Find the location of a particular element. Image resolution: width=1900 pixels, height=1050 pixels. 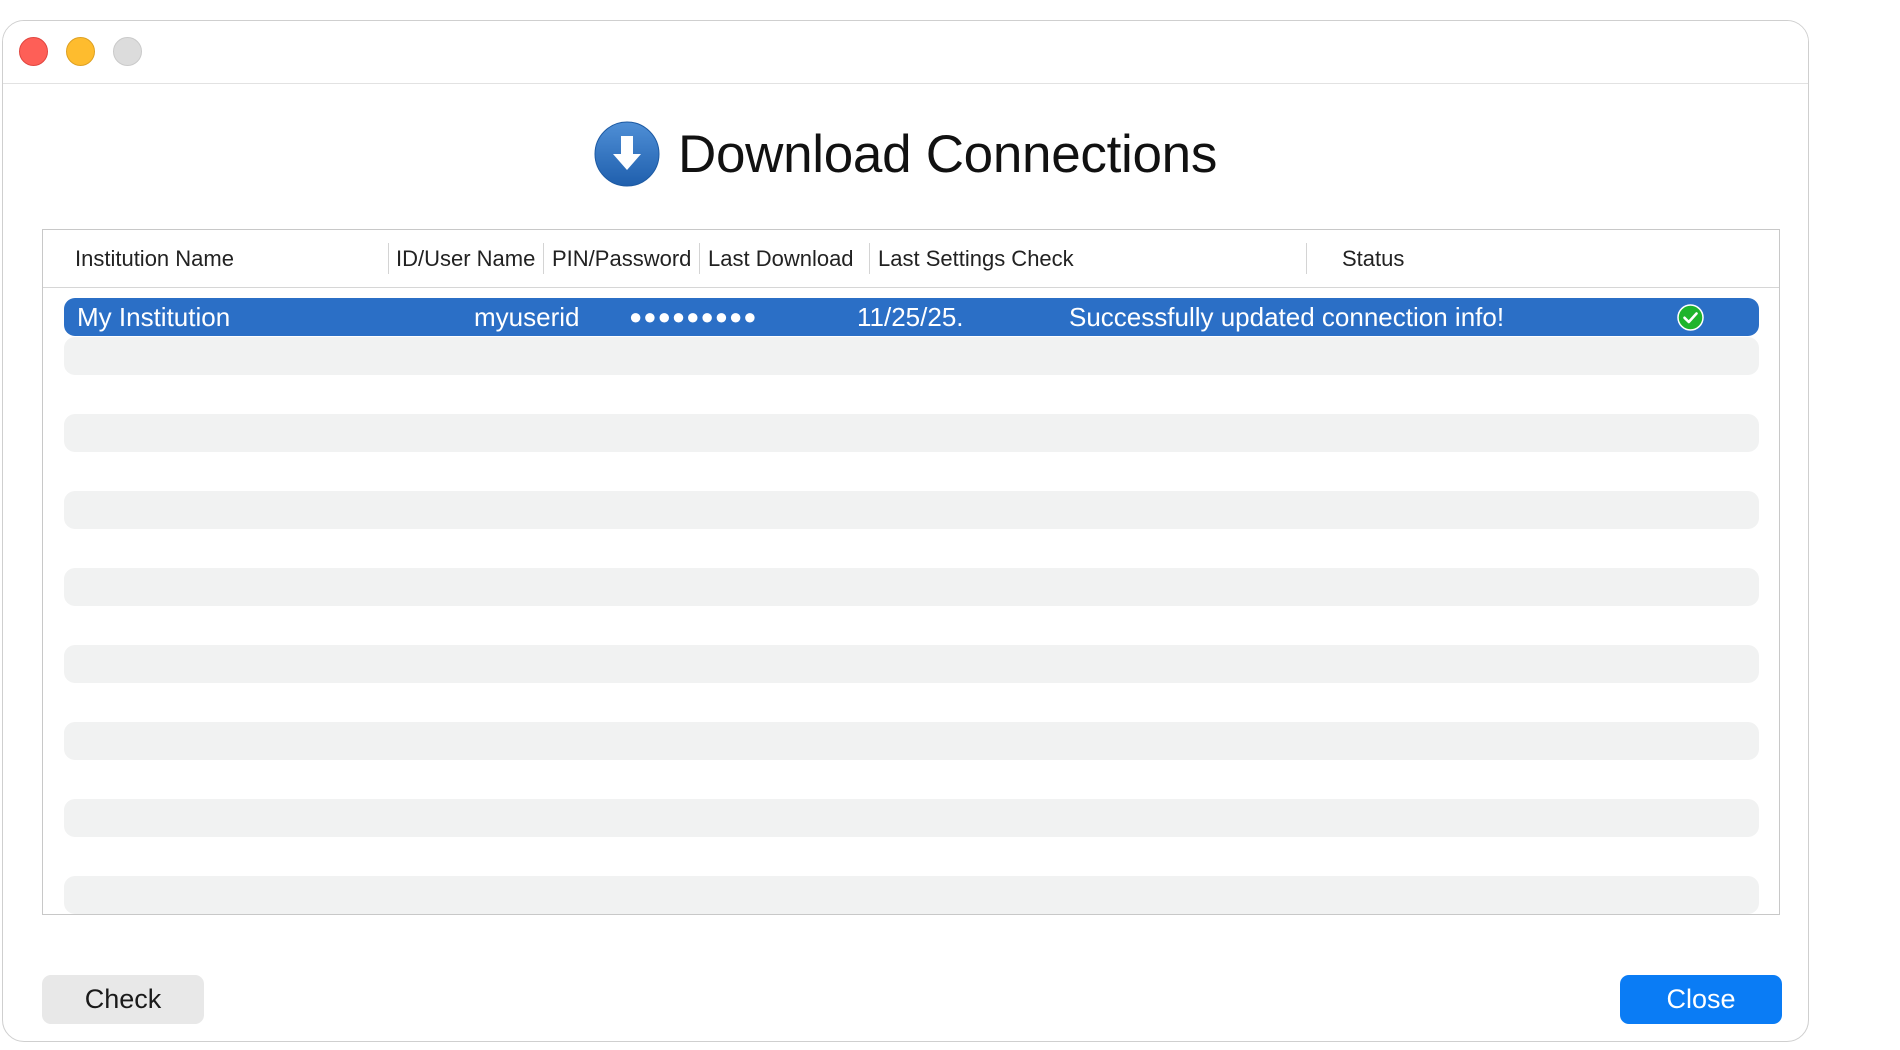

column-header-last-download: Last Download is located at coordinates (781, 258).